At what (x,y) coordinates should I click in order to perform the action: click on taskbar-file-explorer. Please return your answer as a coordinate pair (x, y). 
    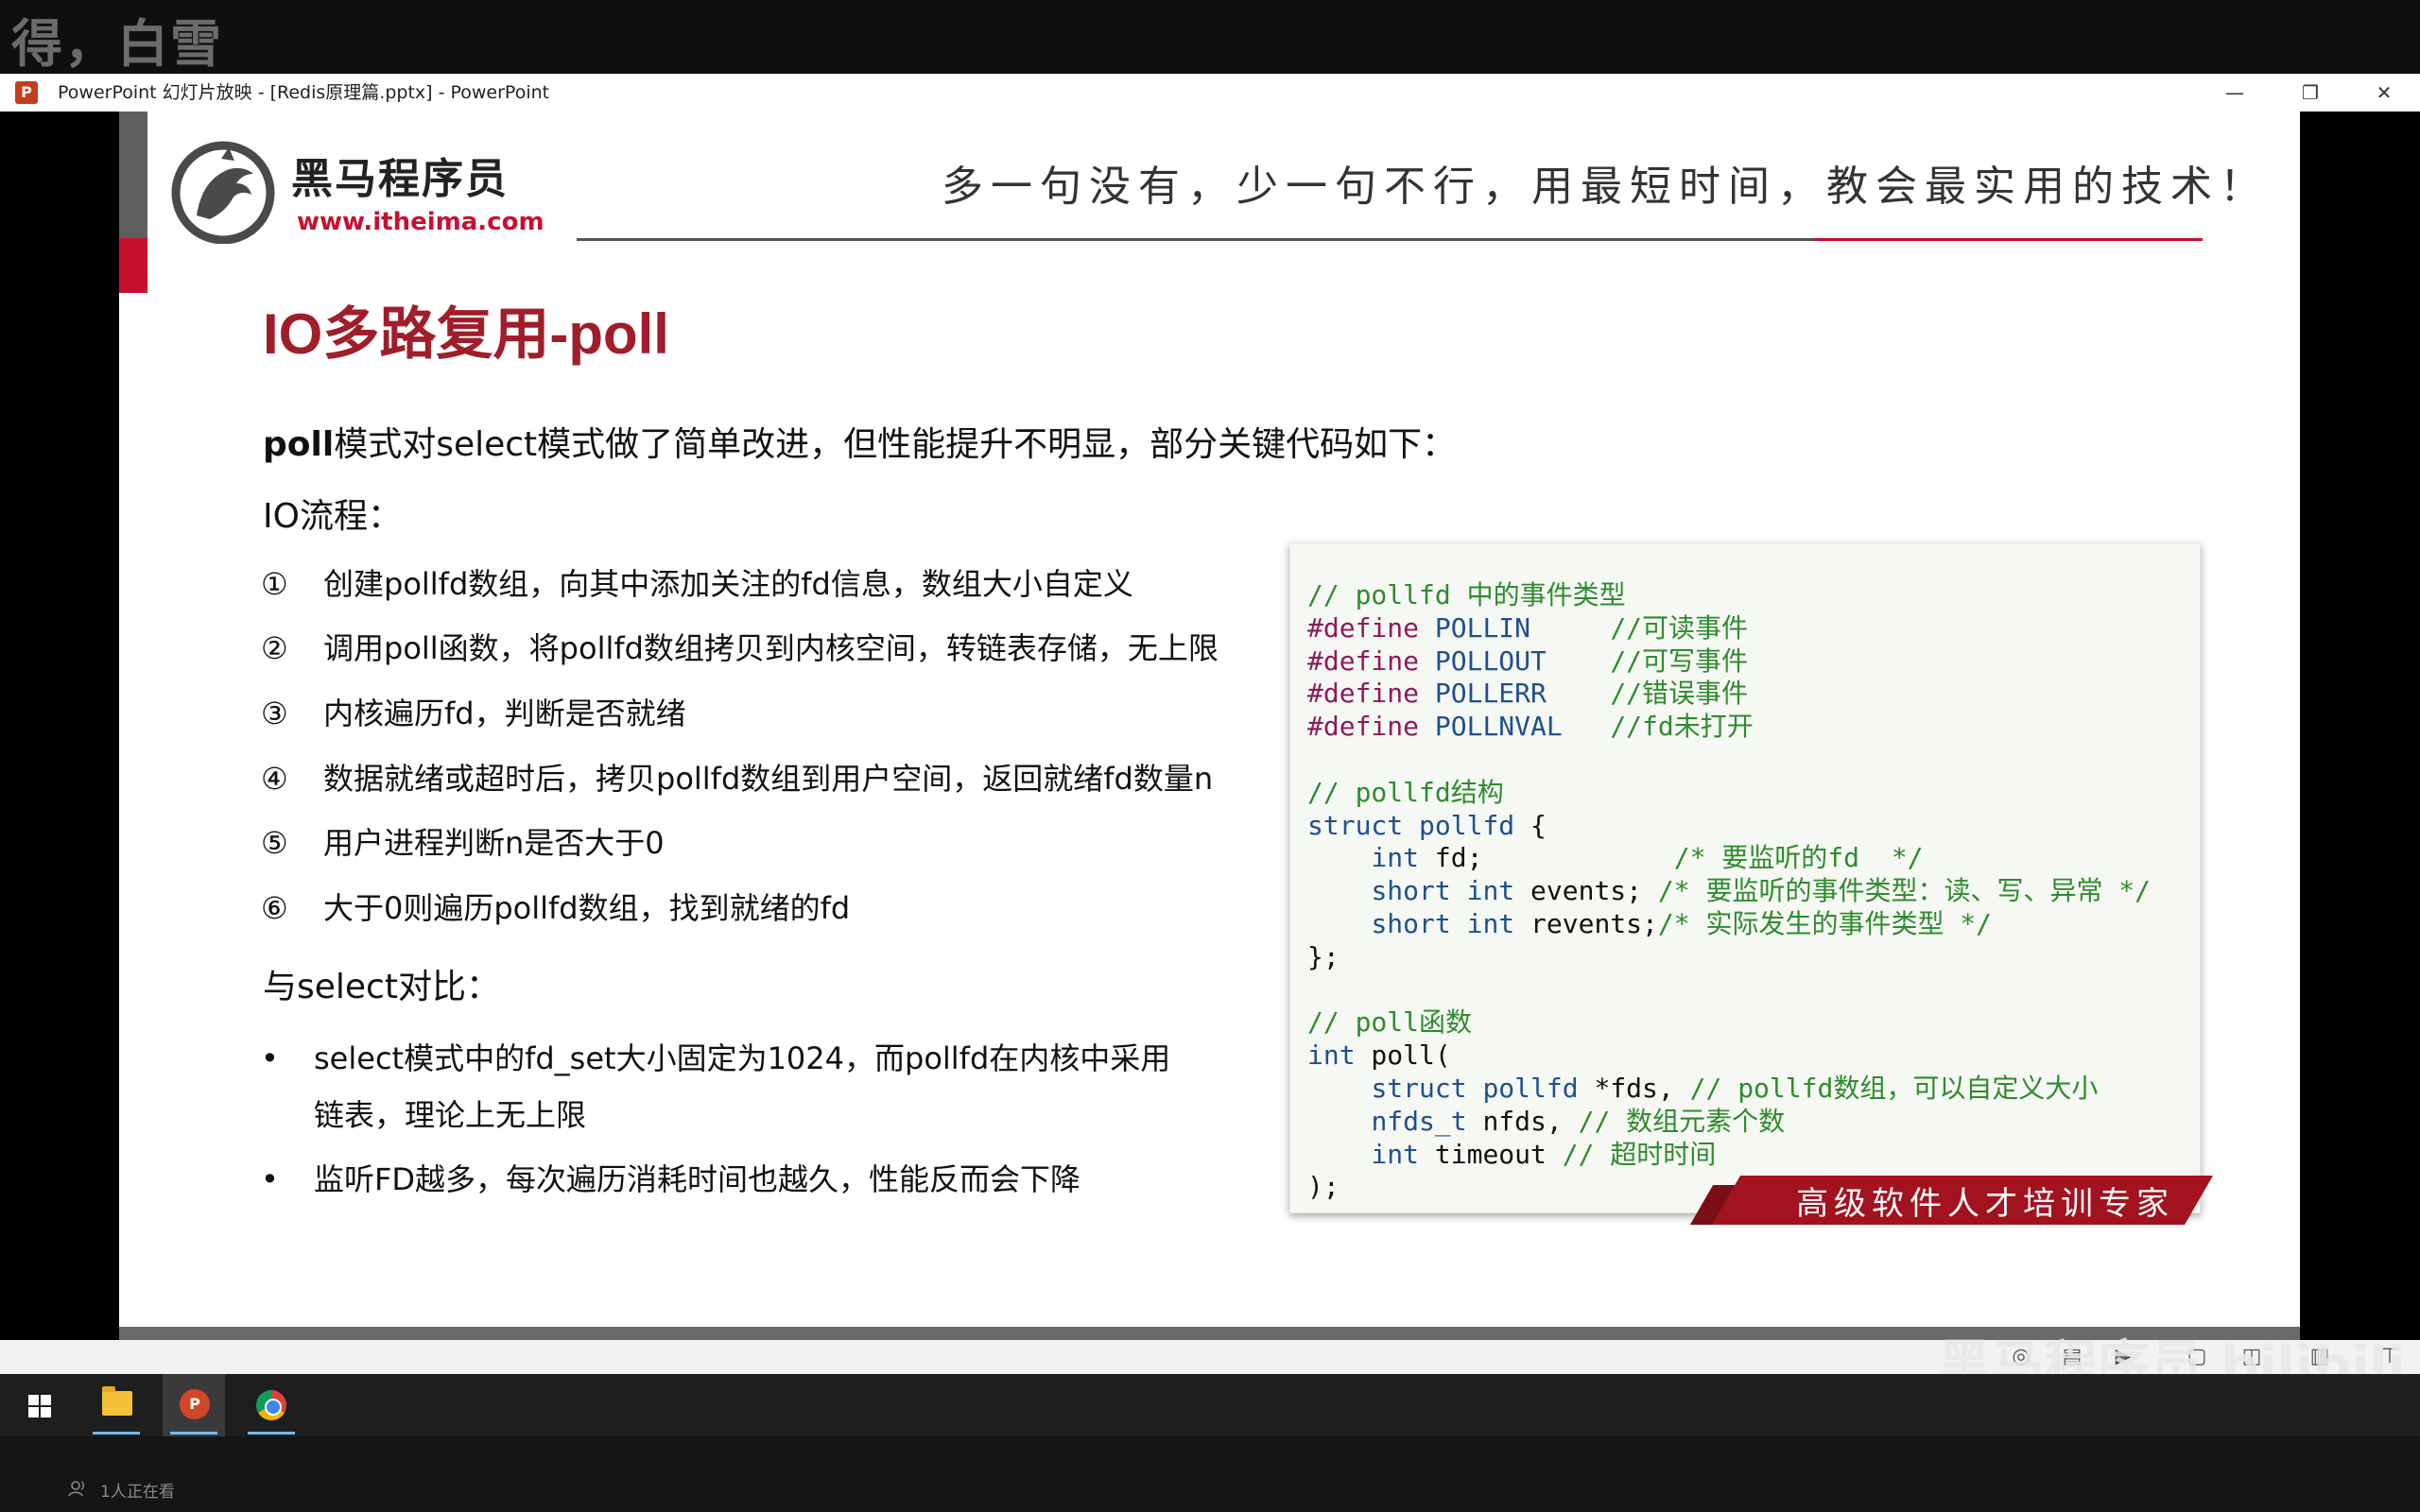
    Looking at the image, I should click on (116, 1405).